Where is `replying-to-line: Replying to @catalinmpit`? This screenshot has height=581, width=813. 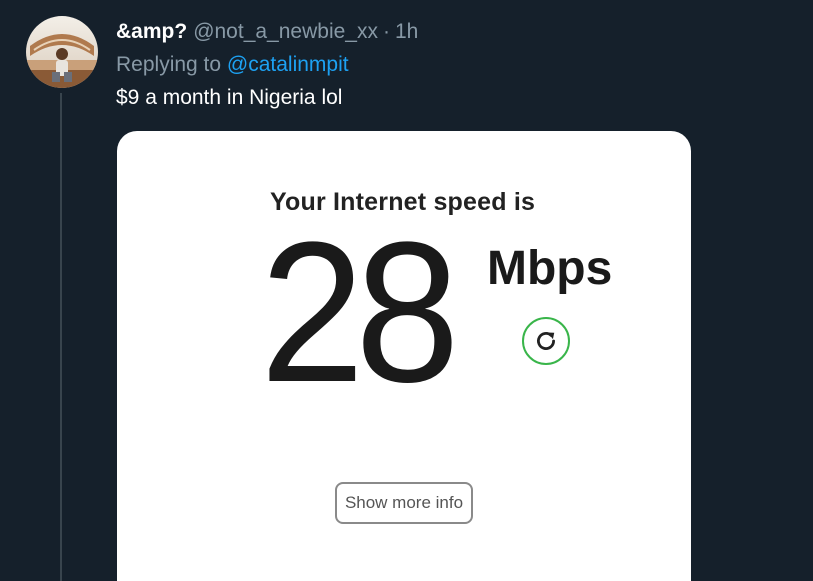 replying-to-line: Replying to @catalinmpit is located at coordinates (232, 65).